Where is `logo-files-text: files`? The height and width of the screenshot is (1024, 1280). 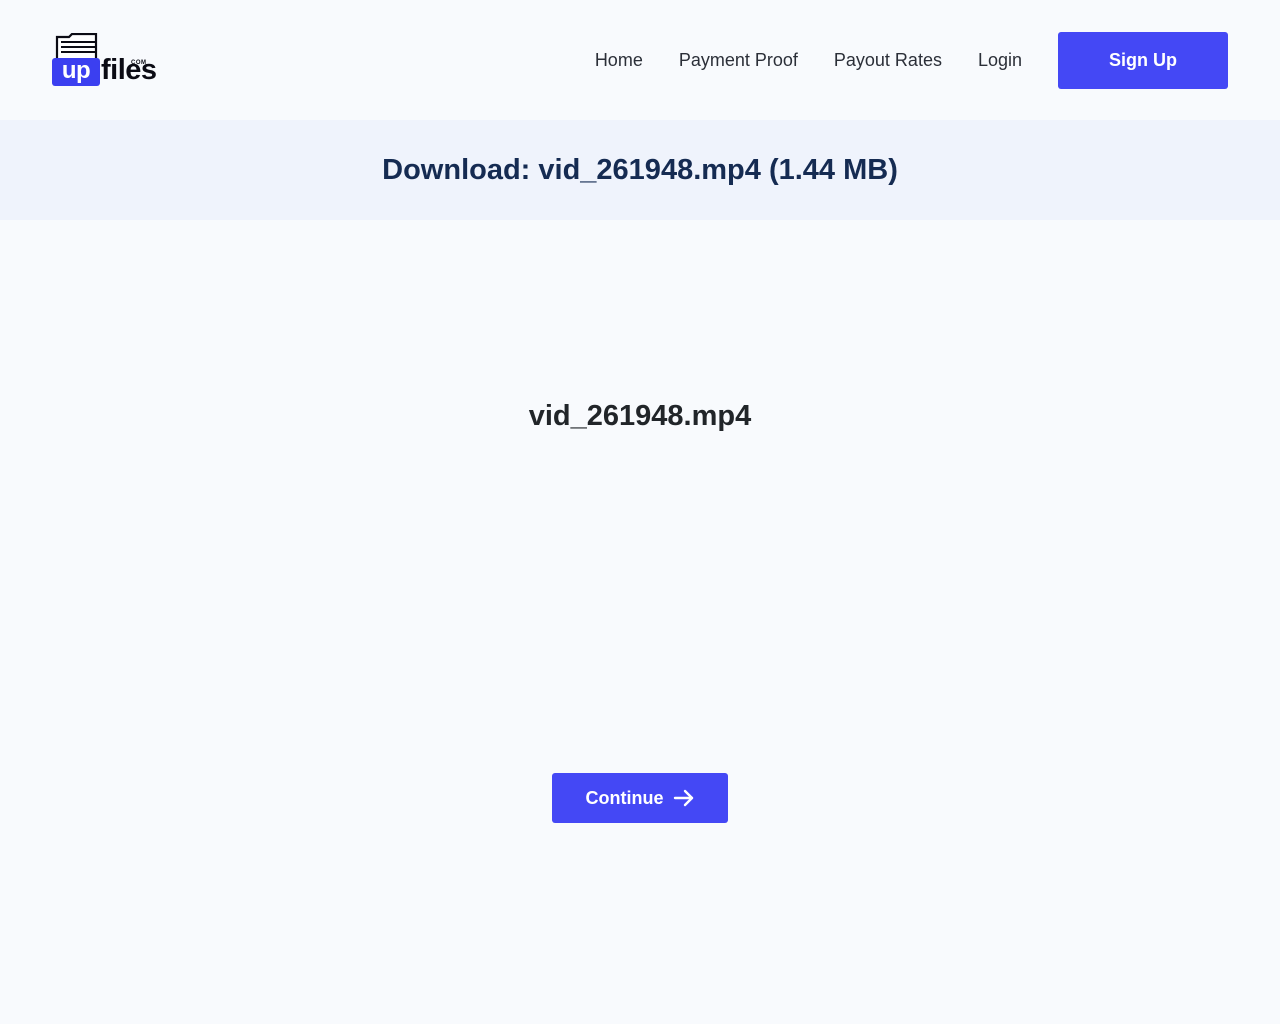
logo-files-text: files is located at coordinates (129, 70).